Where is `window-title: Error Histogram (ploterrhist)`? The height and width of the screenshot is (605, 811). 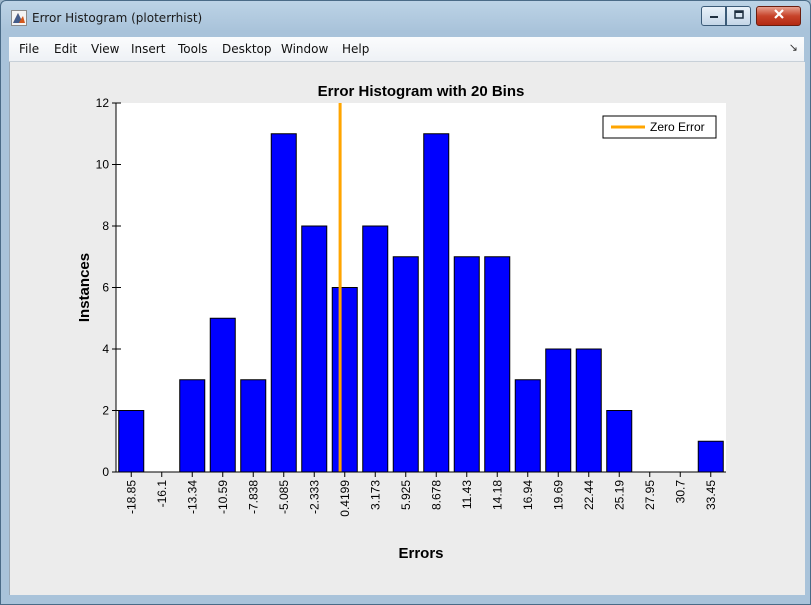 window-title: Error Histogram (ploterrhist) is located at coordinates (117, 18).